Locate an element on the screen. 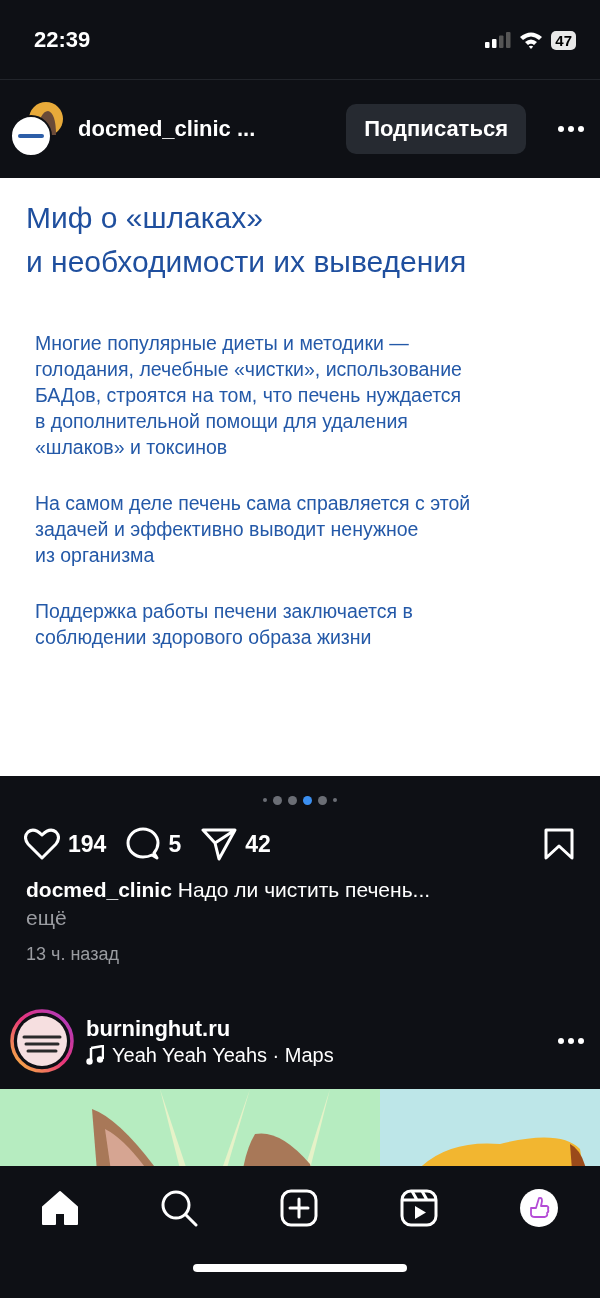 The width and height of the screenshot is (600, 1298). reels-icon is located at coordinates (418, 1208).